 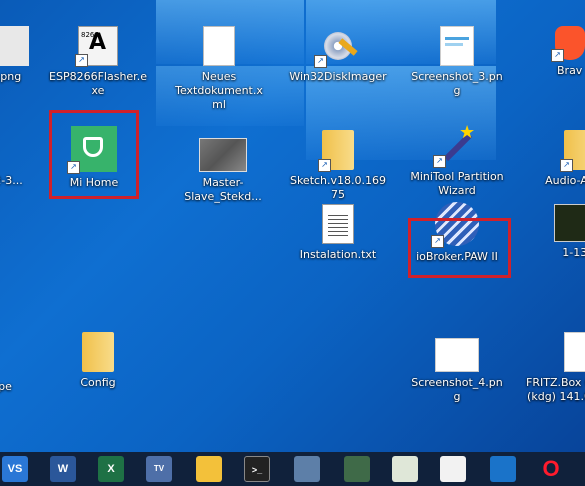 What do you see at coordinates (573, 252) in the screenshot?
I see `icon-label: 1-13.j` at bounding box center [573, 252].